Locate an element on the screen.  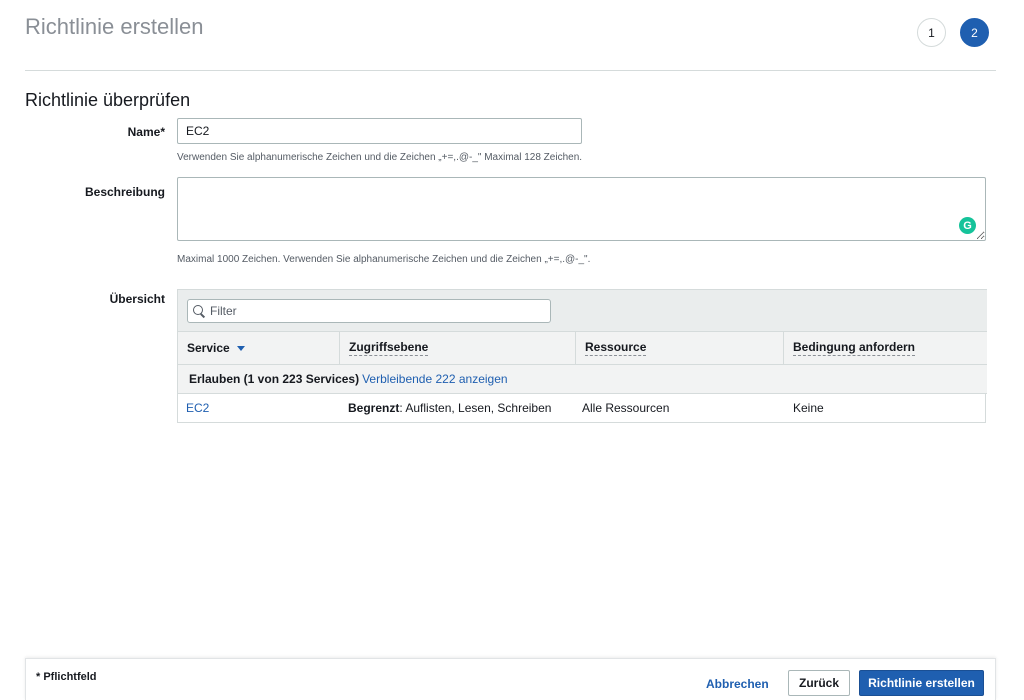
cell-condition: Keine is located at coordinates (808, 408).